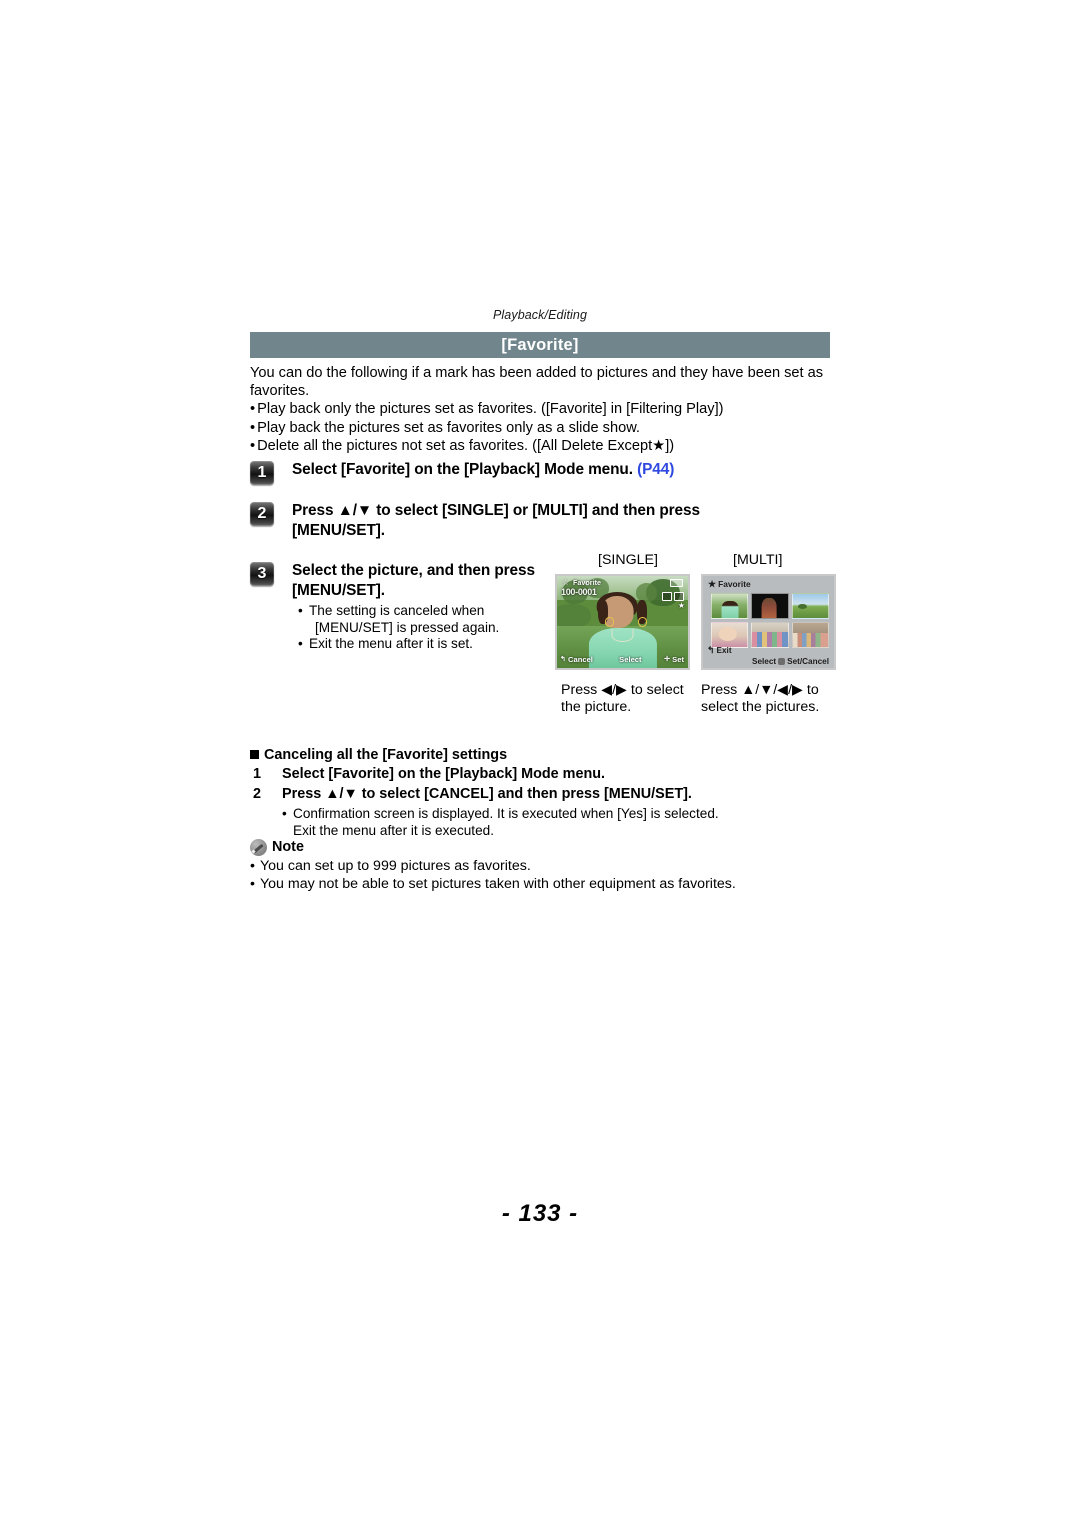 The image size is (1080, 1528). I want to click on multi-header: ★ Favorite, so click(729, 584).